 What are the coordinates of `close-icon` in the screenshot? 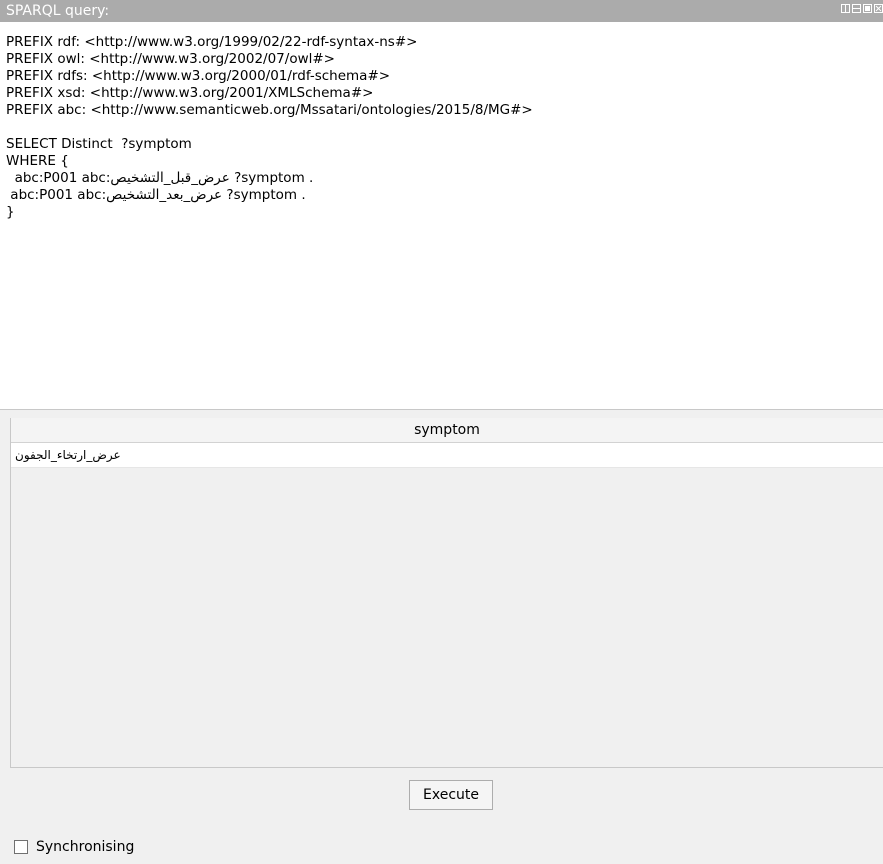 It's located at (878, 8).